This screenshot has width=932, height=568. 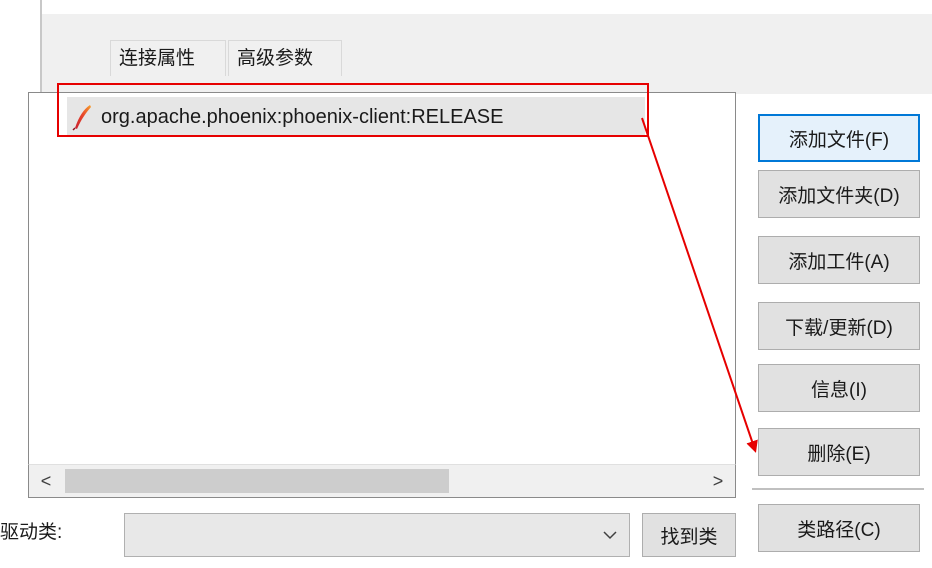 I want to click on top-strip, so click(x=466, y=7).